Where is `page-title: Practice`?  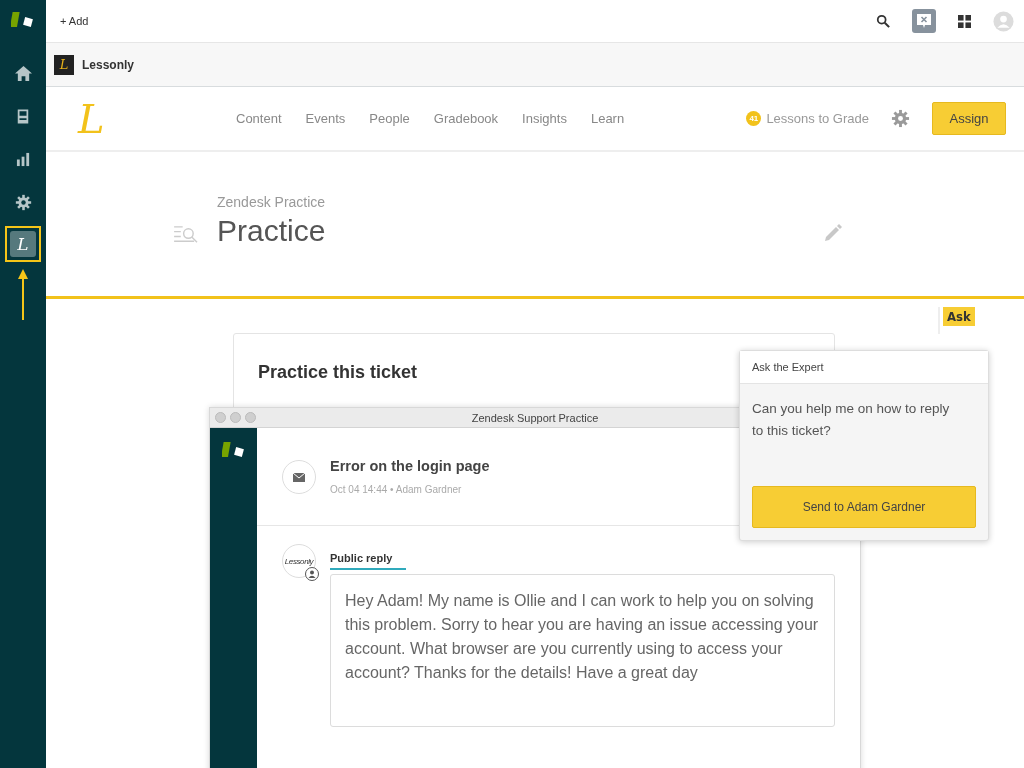 page-title: Practice is located at coordinates (271, 231).